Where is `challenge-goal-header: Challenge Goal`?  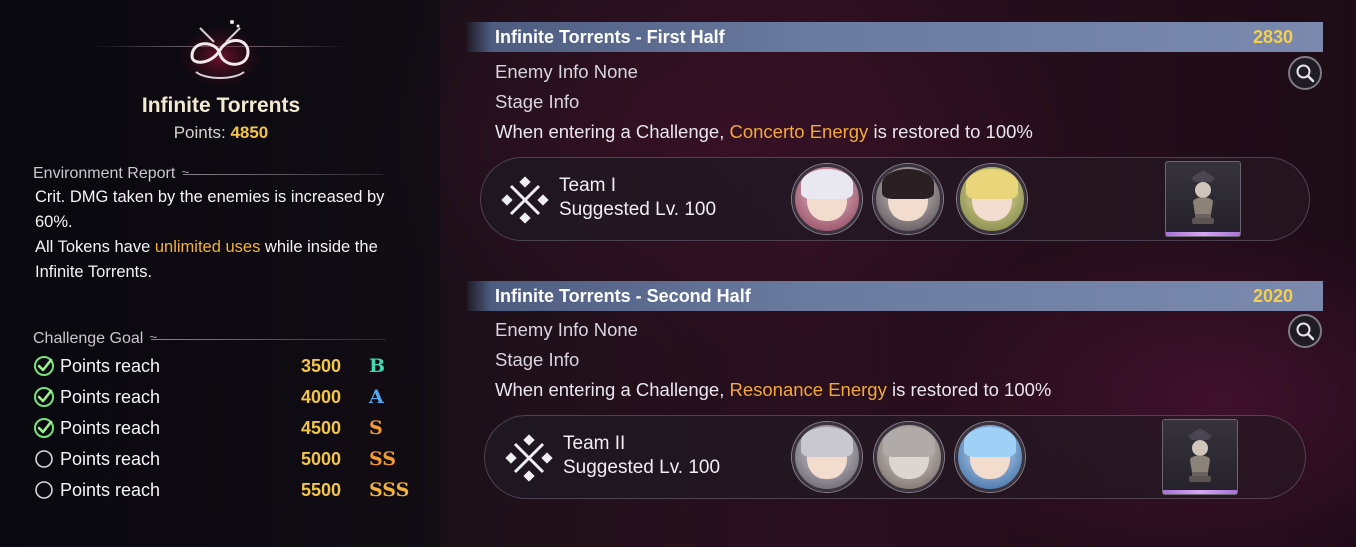
challenge-goal-header: Challenge Goal is located at coordinates (210, 338).